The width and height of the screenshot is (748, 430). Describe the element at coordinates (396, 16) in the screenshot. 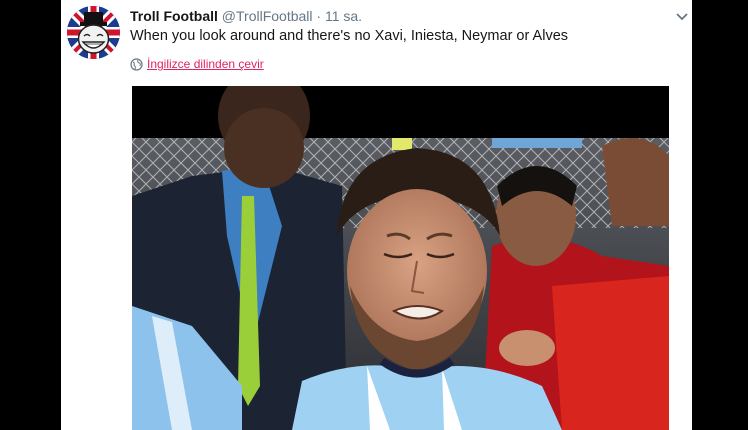

I see `tweet-header: Troll Football @TrollFootball · 11 sa.` at that location.